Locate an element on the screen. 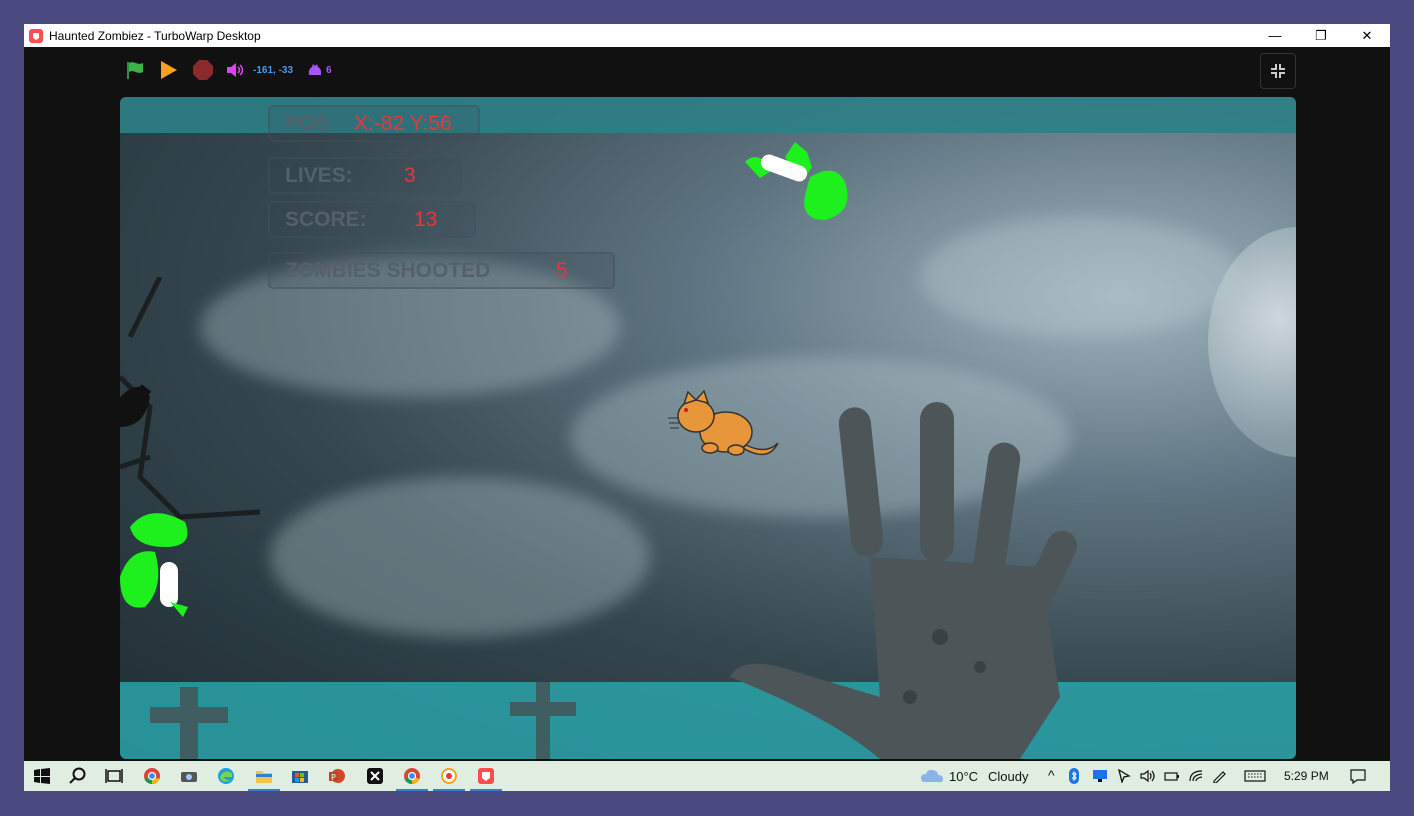  position-label: POS is located at coordinates (307, 123).